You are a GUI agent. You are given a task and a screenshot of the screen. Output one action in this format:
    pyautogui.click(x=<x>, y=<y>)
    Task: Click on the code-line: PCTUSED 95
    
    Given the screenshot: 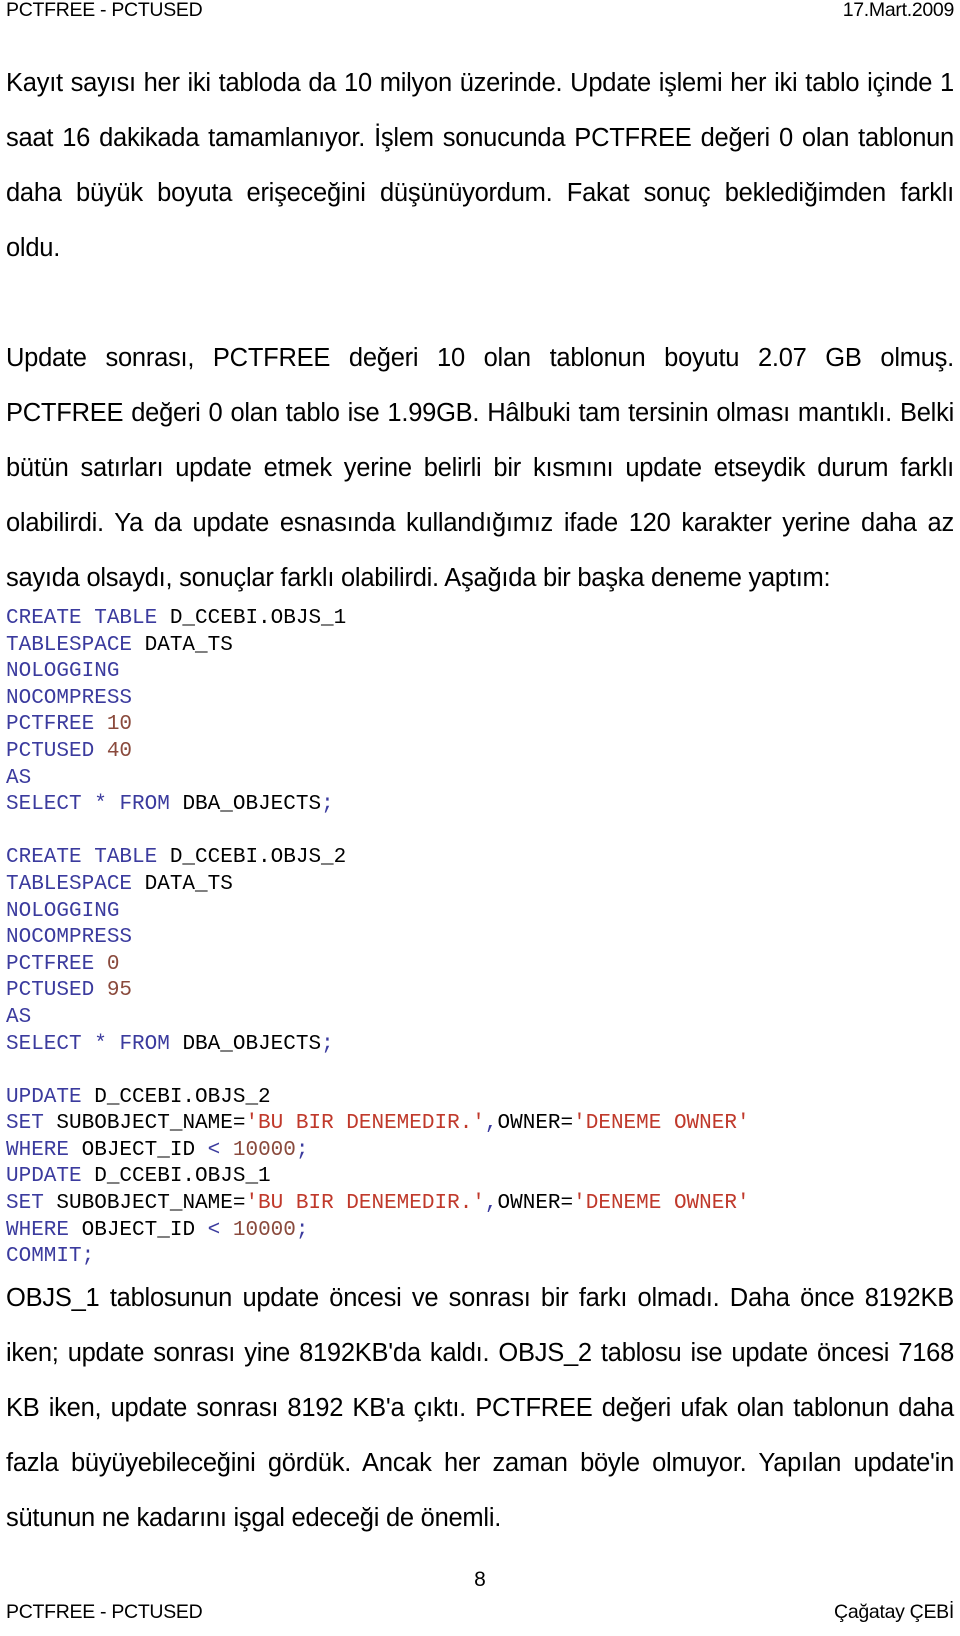 What is the action you would take?
    pyautogui.click(x=480, y=991)
    